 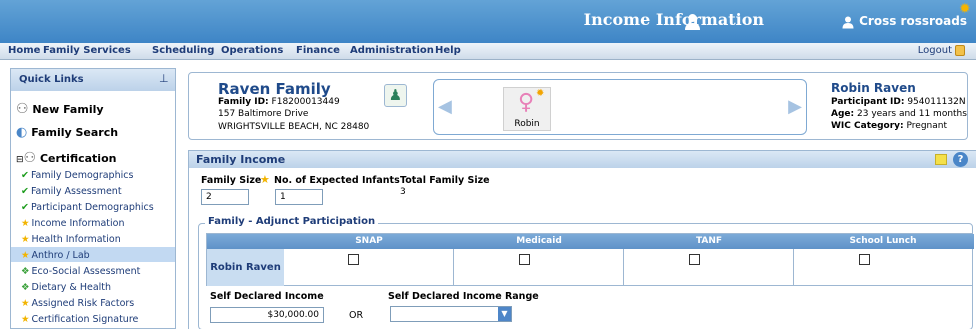 What do you see at coordinates (71, 191) in the screenshot?
I see `sidebar-item-family-assessment: ✔ Family Assessment` at bounding box center [71, 191].